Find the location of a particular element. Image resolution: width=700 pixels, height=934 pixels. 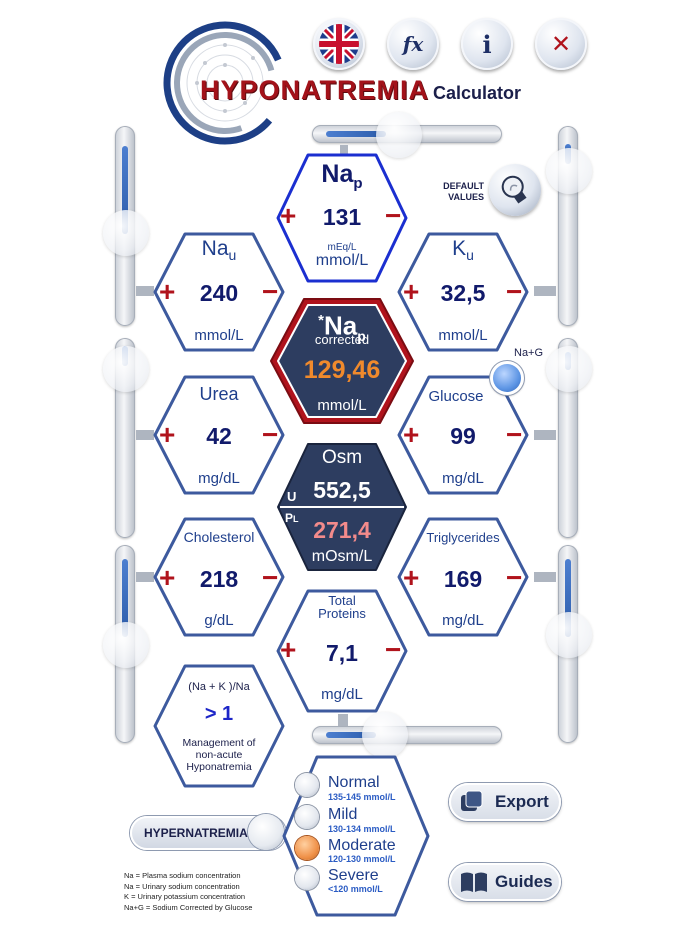

urea-plus-button: + is located at coordinates (167, 435).